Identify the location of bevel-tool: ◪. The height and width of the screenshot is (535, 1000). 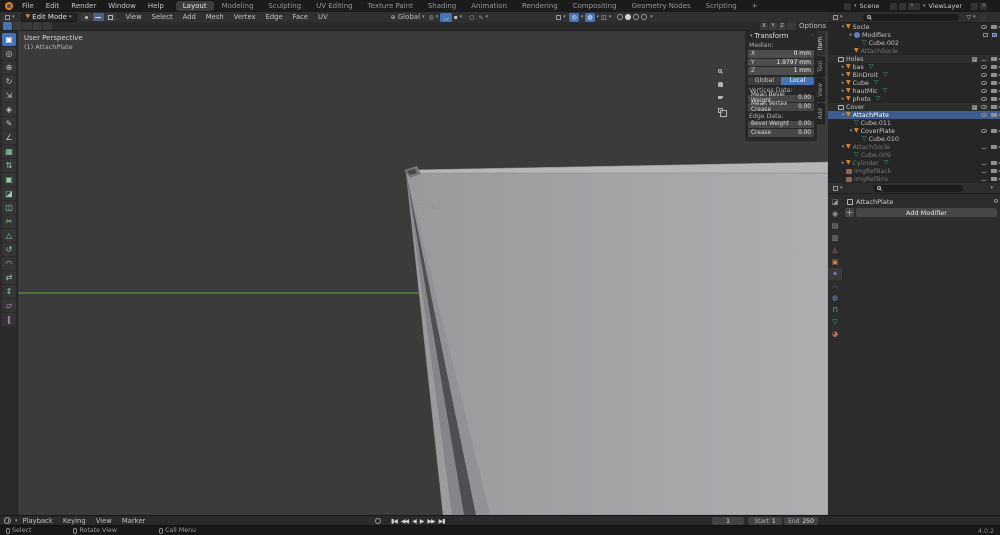
(9, 193).